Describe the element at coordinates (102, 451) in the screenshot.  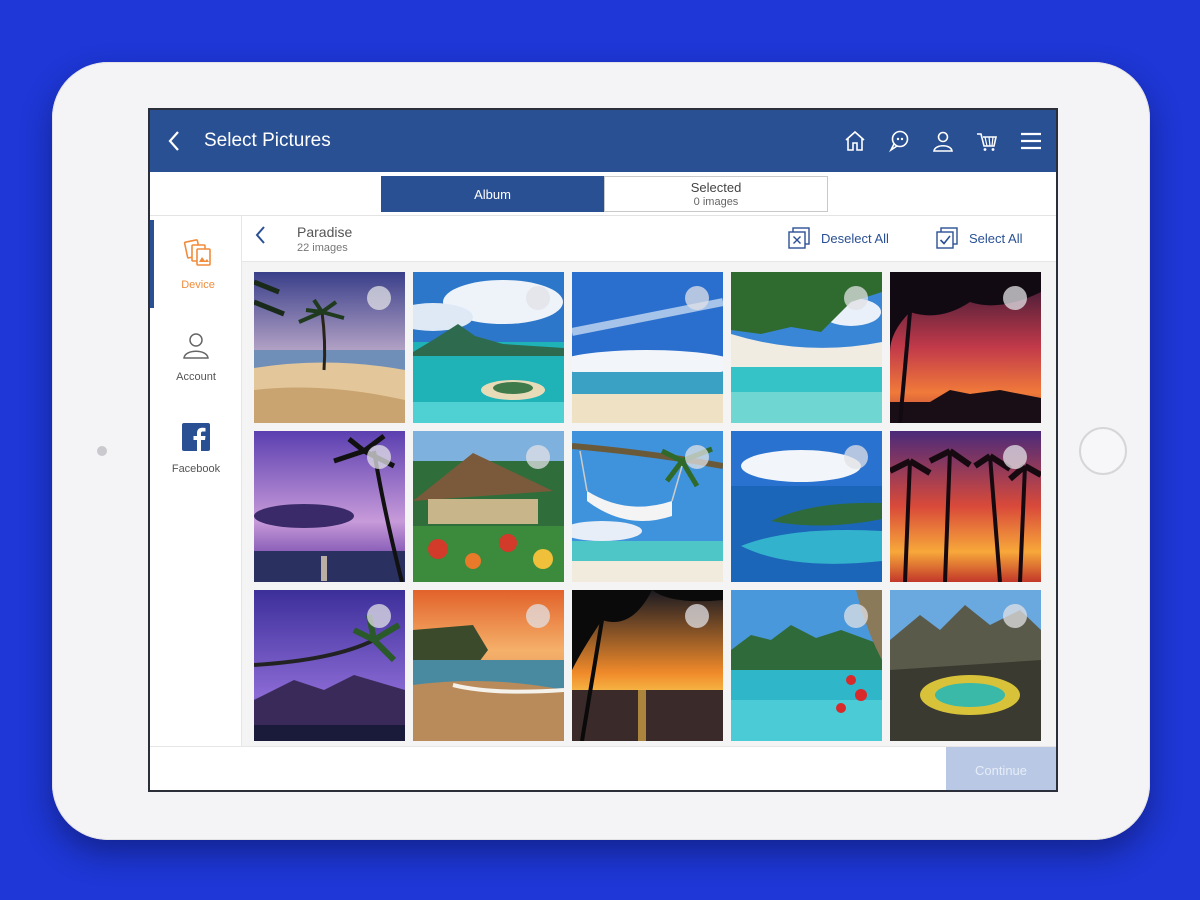
I see `camera-dot` at that location.